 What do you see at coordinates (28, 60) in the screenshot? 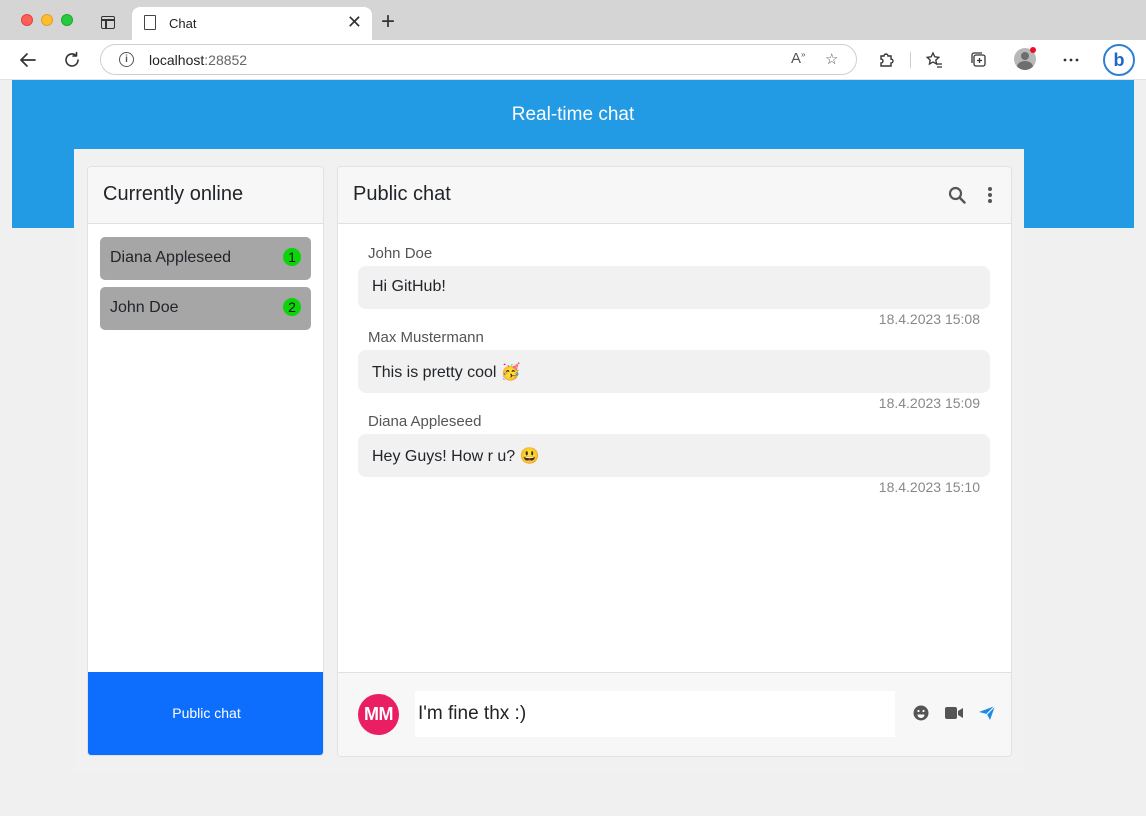
I see `back-icon` at bounding box center [28, 60].